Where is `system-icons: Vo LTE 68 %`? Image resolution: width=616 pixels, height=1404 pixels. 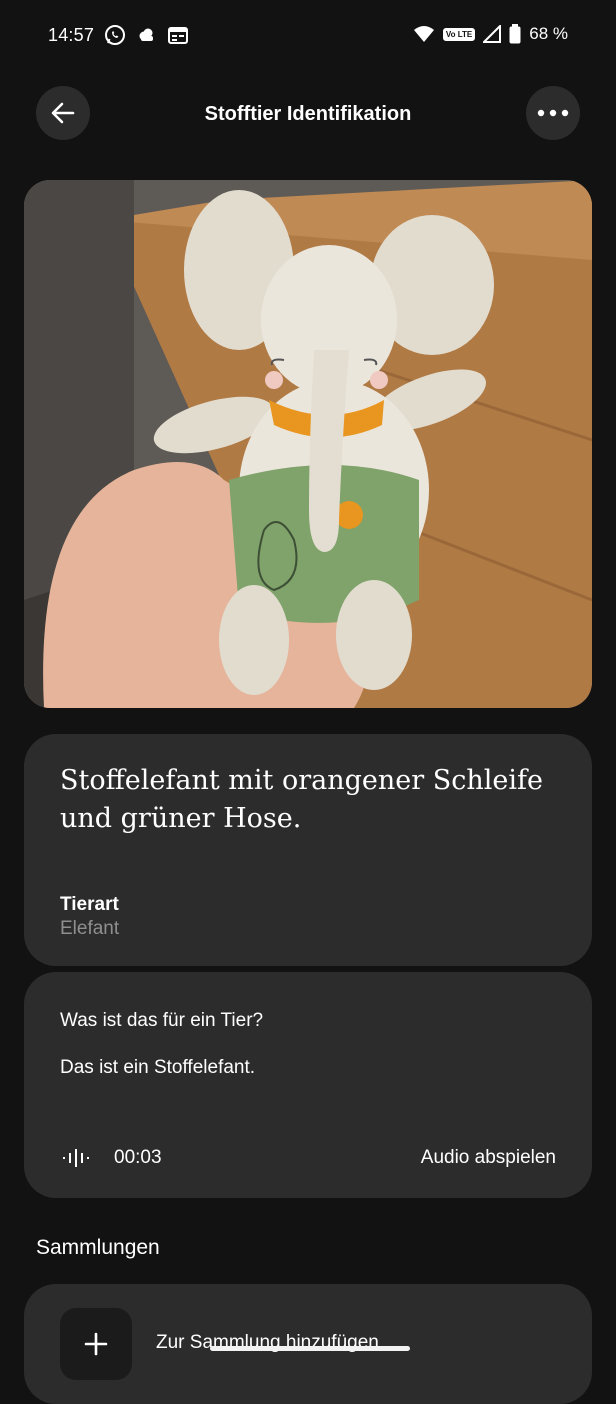 system-icons: Vo LTE 68 % is located at coordinates (490, 34).